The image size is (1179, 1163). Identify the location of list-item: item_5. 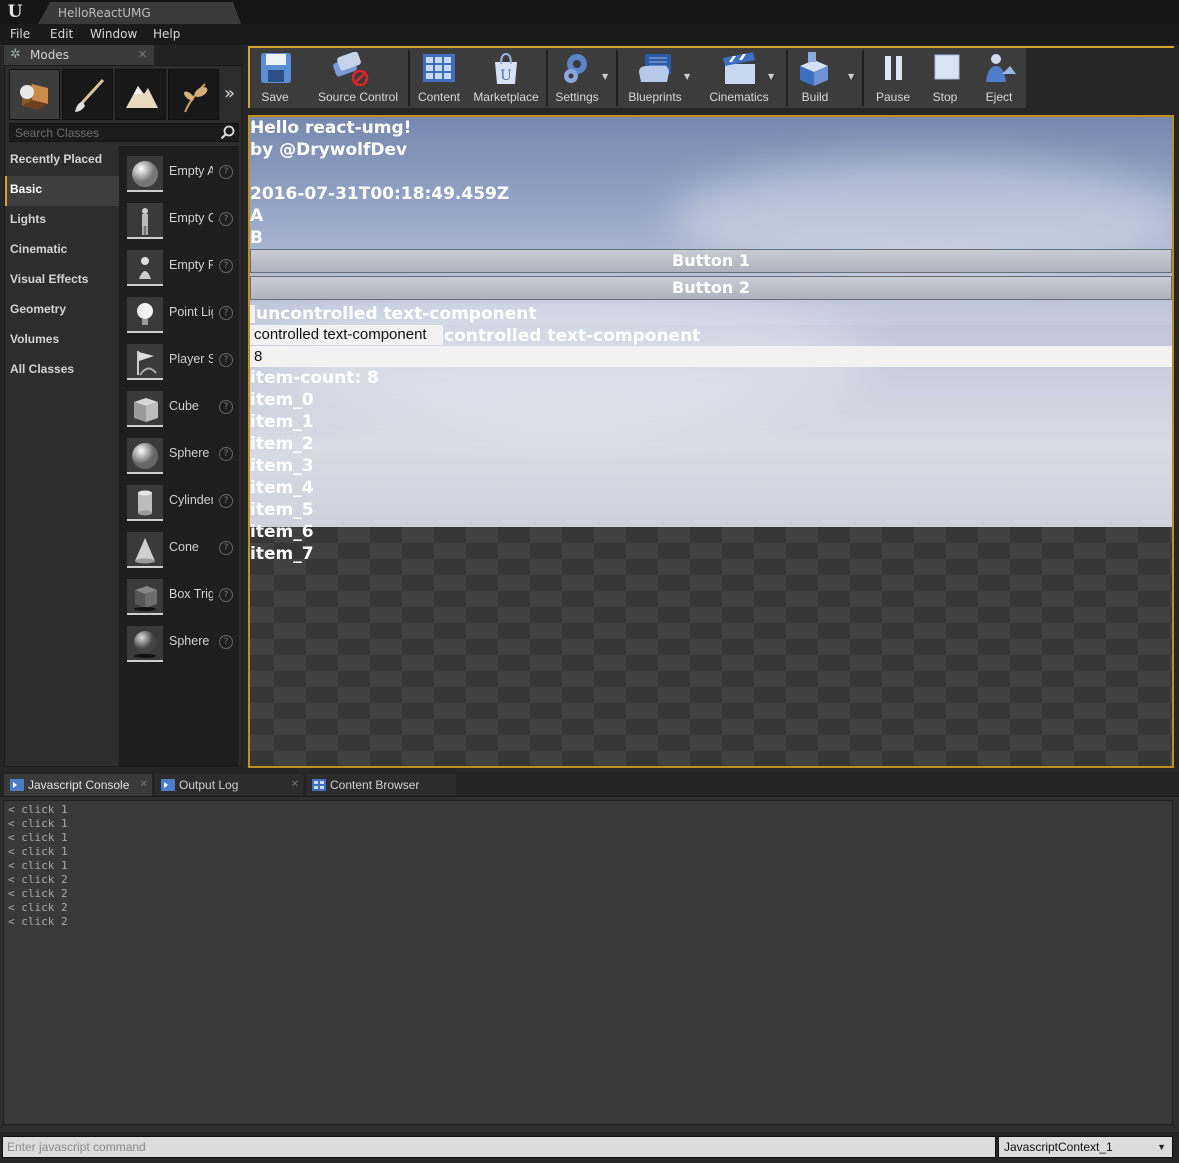
(282, 510).